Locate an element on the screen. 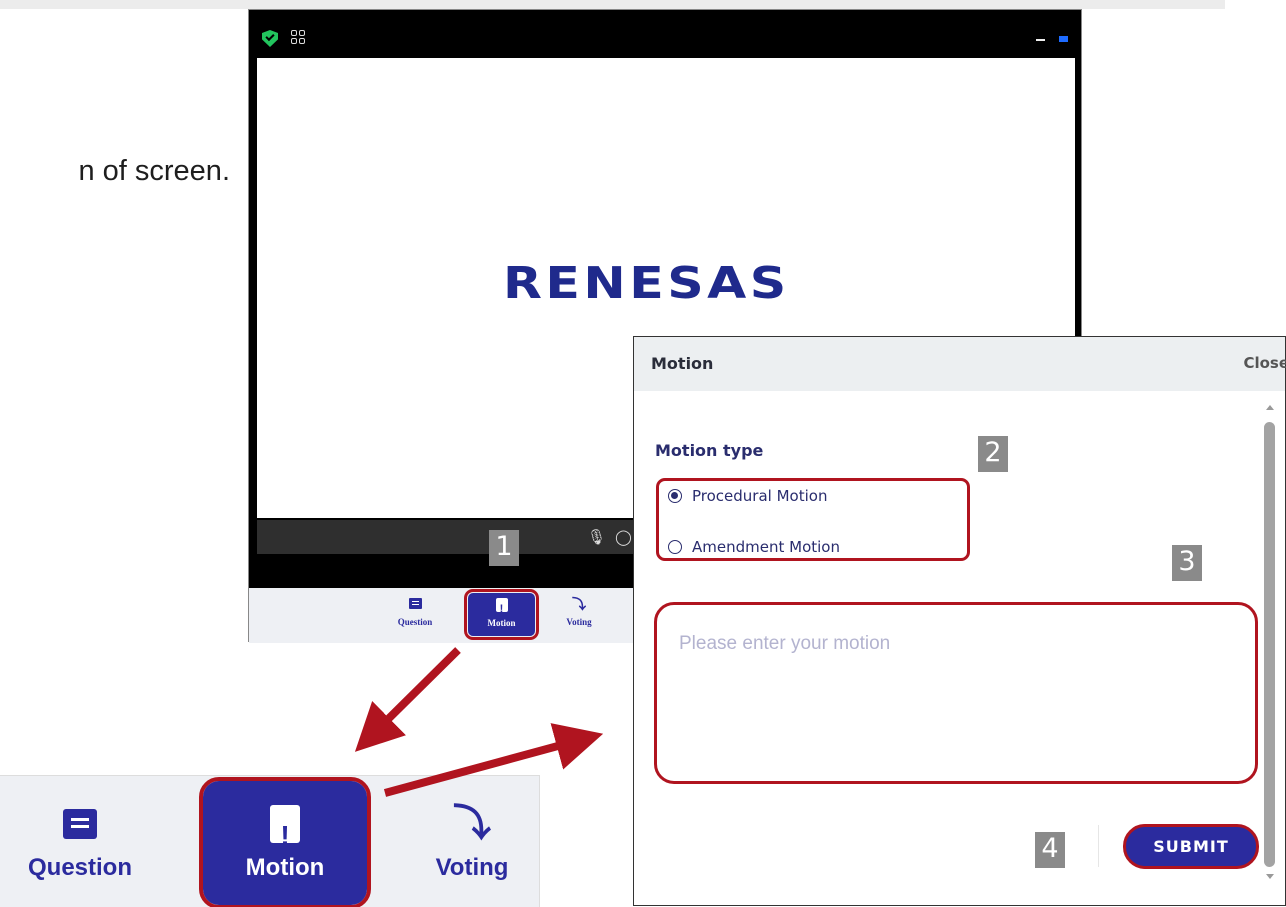  chat-icon: ◯ is located at coordinates (623, 537).